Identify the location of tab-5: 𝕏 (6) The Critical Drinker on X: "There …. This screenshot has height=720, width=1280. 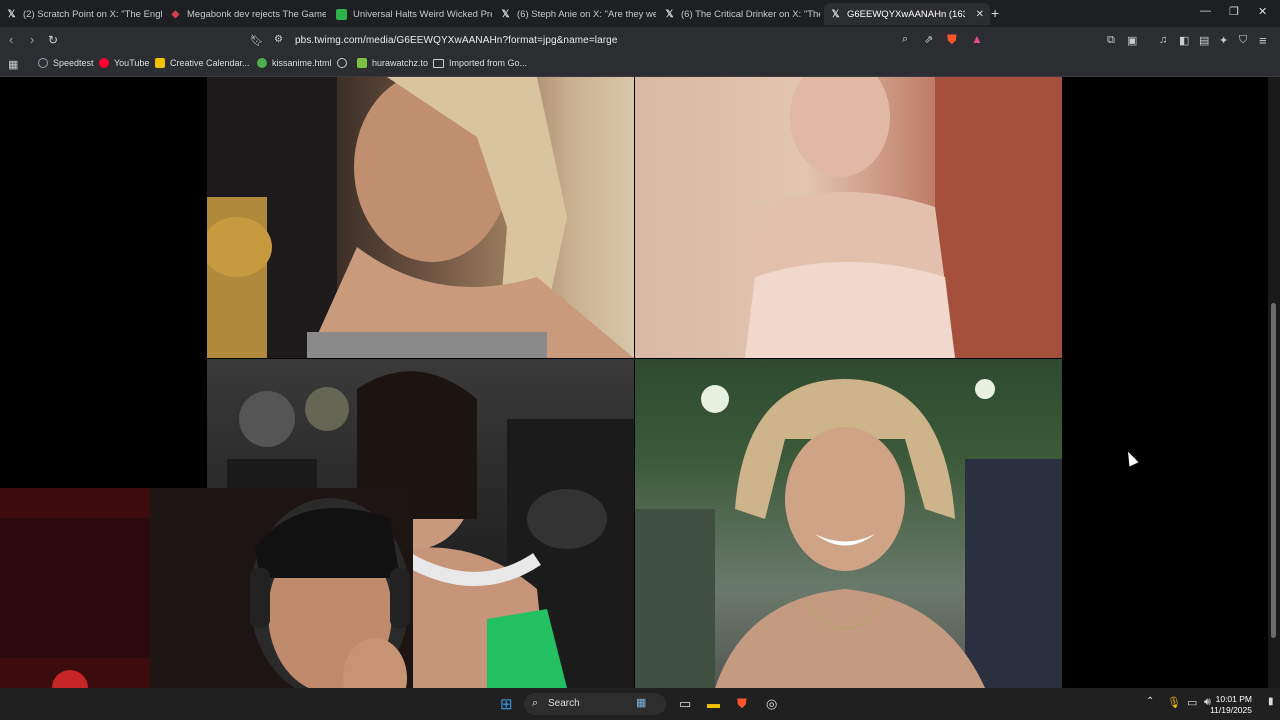
(742, 14).